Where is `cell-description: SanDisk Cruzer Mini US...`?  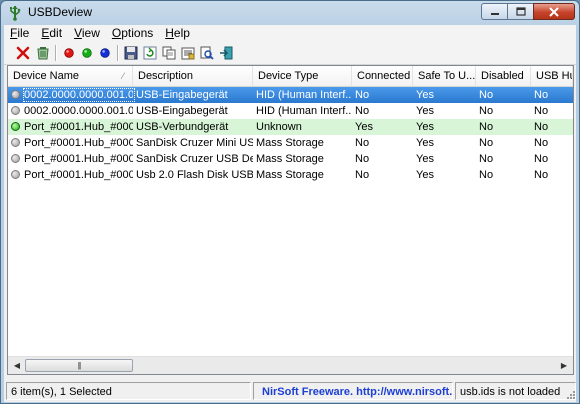
cell-description: SanDisk Cruzer Mini US... is located at coordinates (194, 143).